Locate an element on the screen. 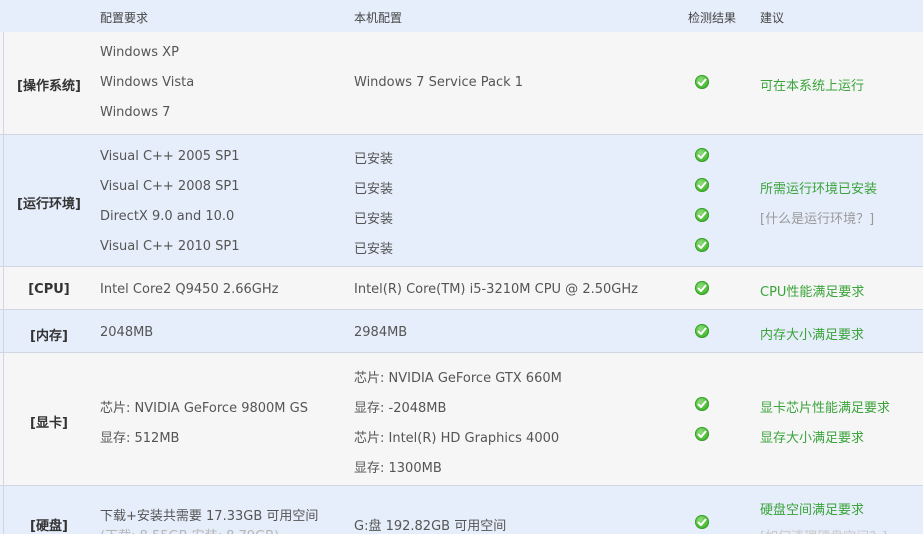  gpu-local-vram-2: 显存: 1300MB is located at coordinates (398, 468).